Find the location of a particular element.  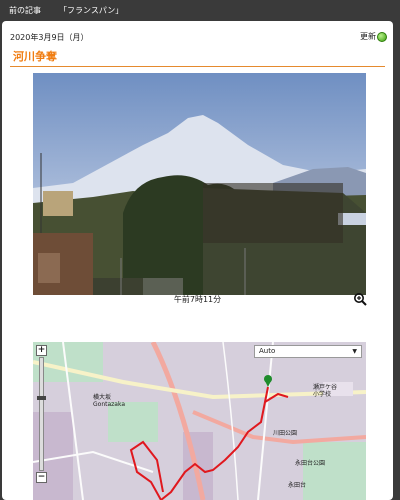

map-zoom-in-button: + is located at coordinates (41, 350).